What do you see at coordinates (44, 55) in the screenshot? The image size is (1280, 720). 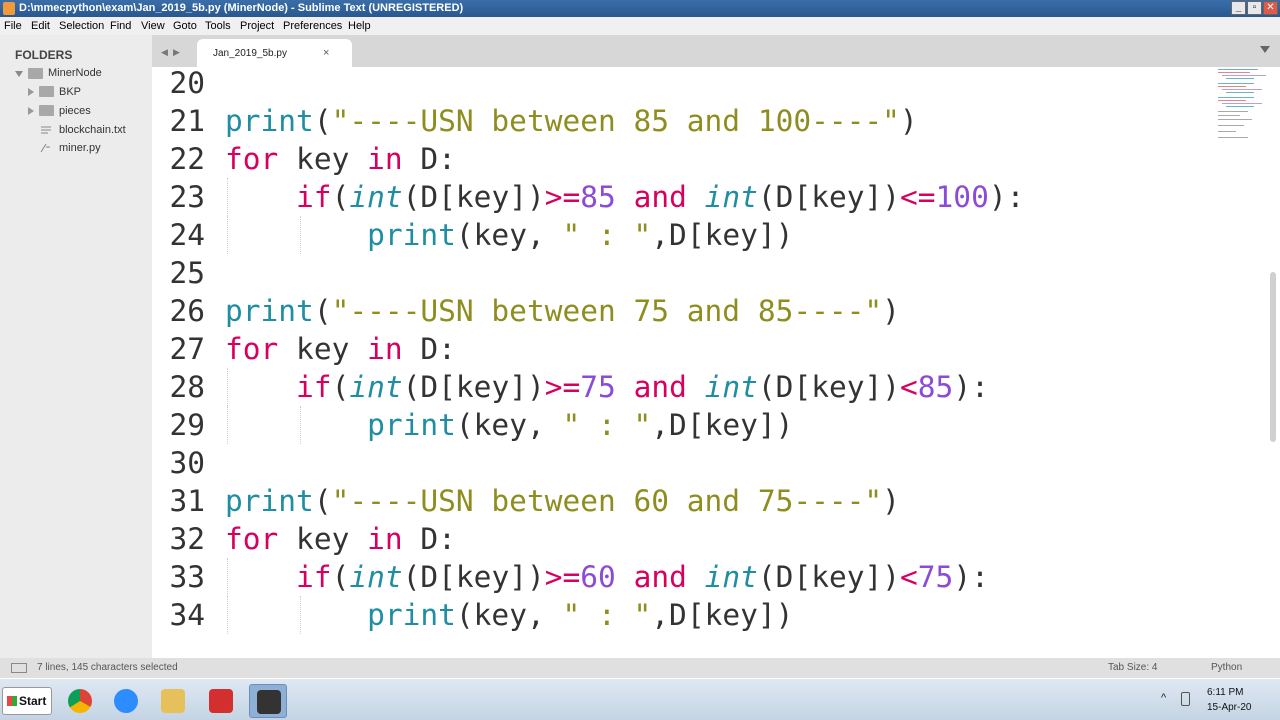 I see `folders-header: FOLDERS` at bounding box center [44, 55].